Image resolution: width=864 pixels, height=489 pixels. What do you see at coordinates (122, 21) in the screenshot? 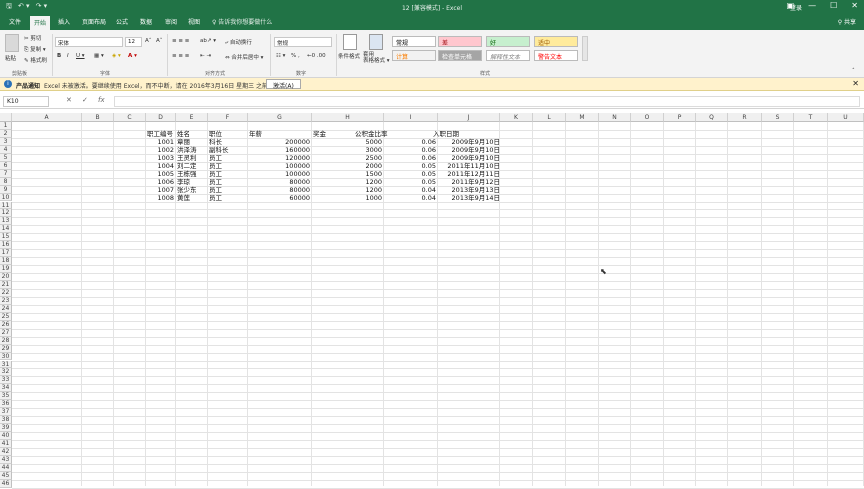
I see `tab-formulas: 公式` at bounding box center [122, 21].